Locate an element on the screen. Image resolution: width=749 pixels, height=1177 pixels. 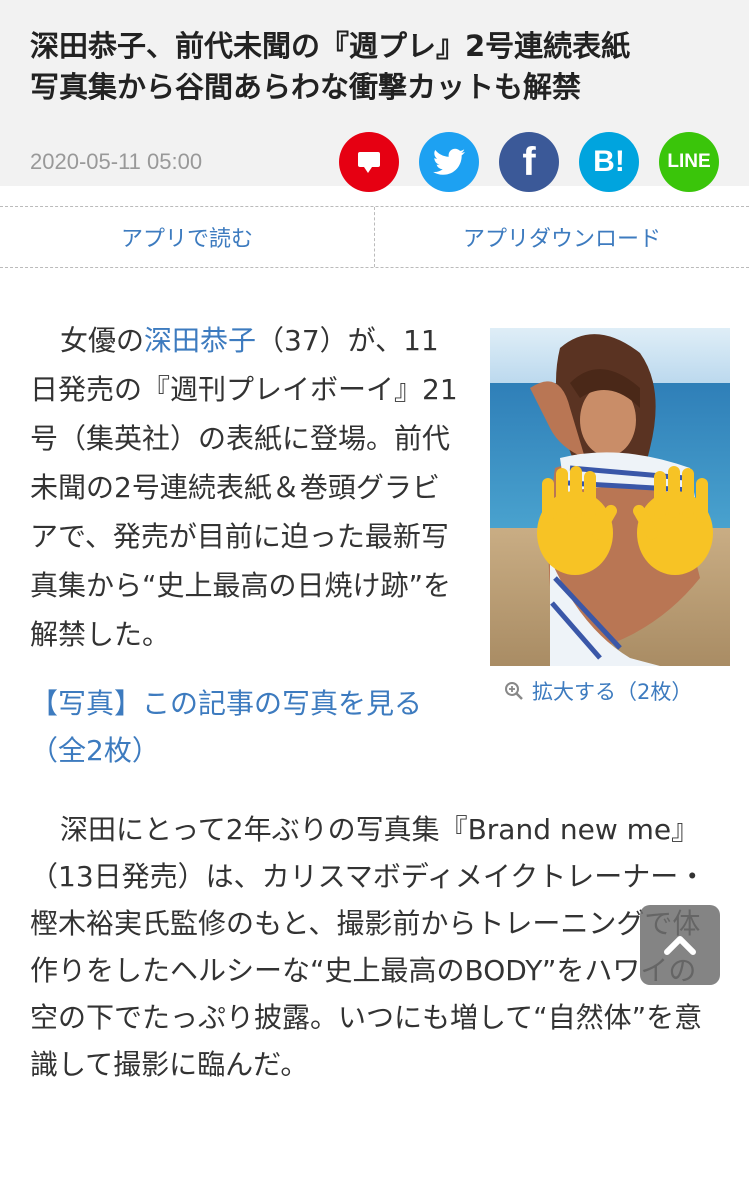
scroll-to-top-button is located at coordinates (680, 945).